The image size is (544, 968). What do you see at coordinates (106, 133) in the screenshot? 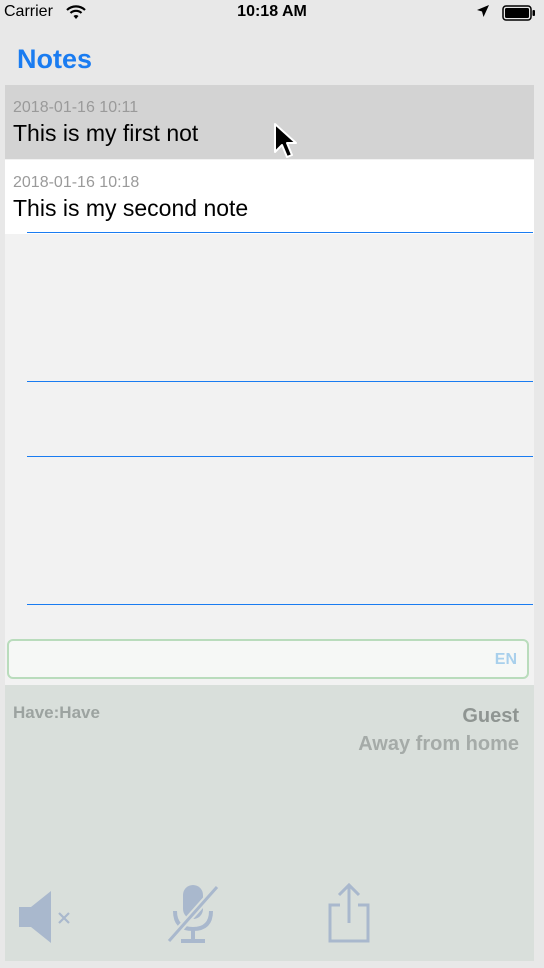
I see `note-title: This is my first not` at bounding box center [106, 133].